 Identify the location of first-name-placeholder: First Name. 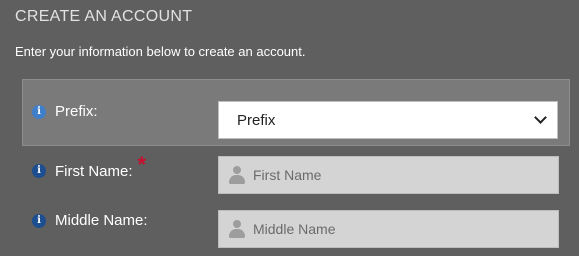
(287, 175).